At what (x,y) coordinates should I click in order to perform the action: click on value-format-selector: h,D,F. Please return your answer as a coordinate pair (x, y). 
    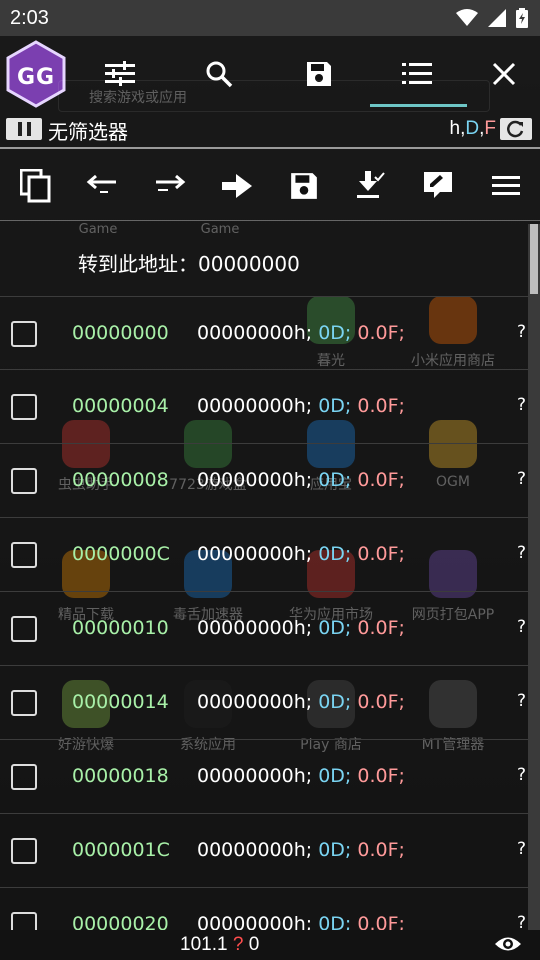
    Looking at the image, I should click on (473, 129).